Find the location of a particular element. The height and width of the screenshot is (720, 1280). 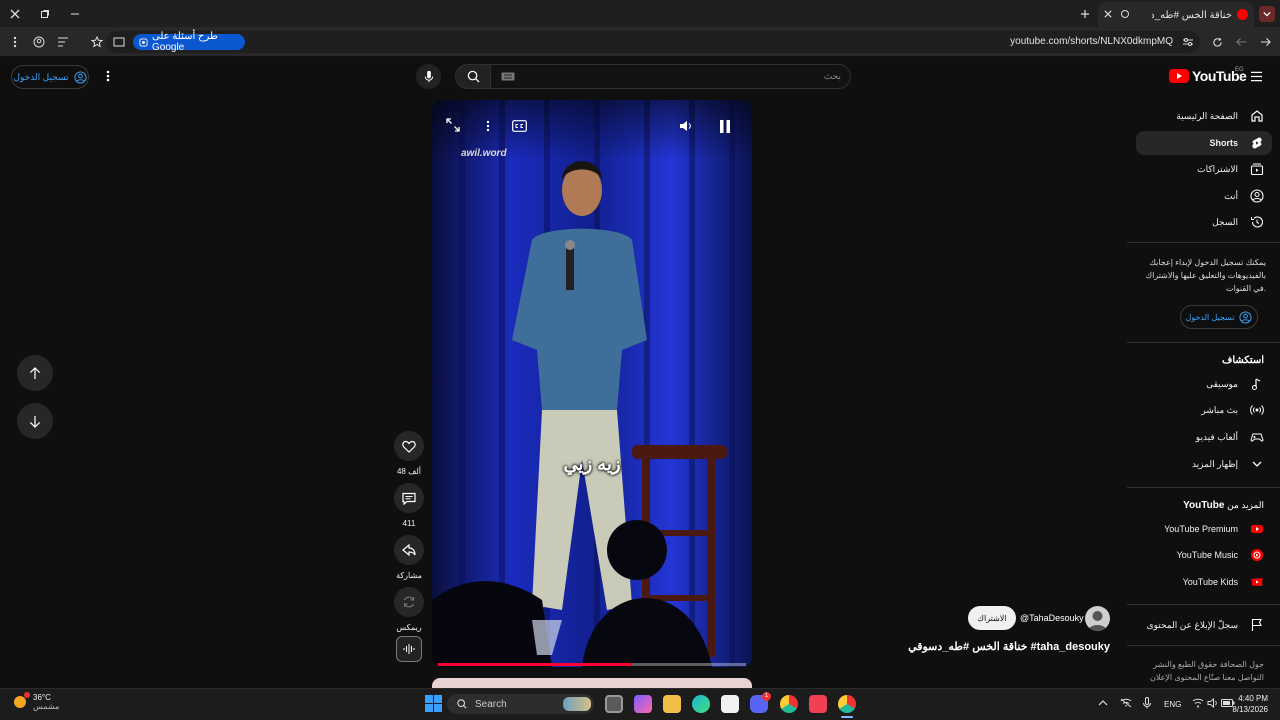

clock-time: 4:40 PM is located at coordinates (1253, 698).